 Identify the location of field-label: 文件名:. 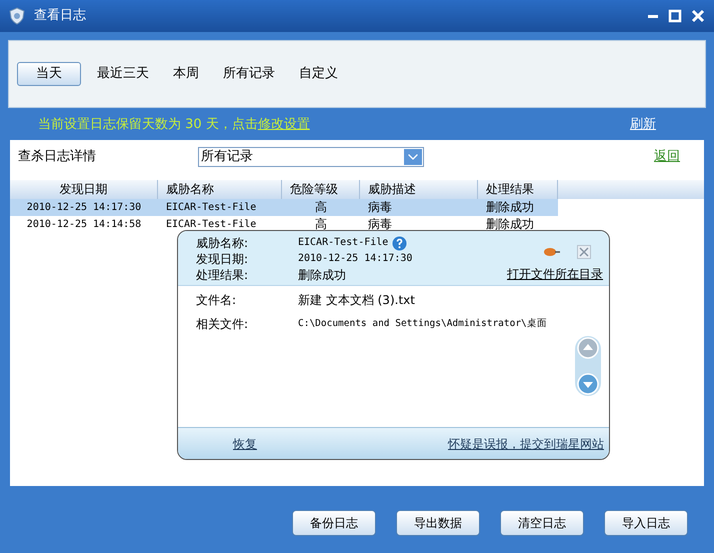
(217, 300).